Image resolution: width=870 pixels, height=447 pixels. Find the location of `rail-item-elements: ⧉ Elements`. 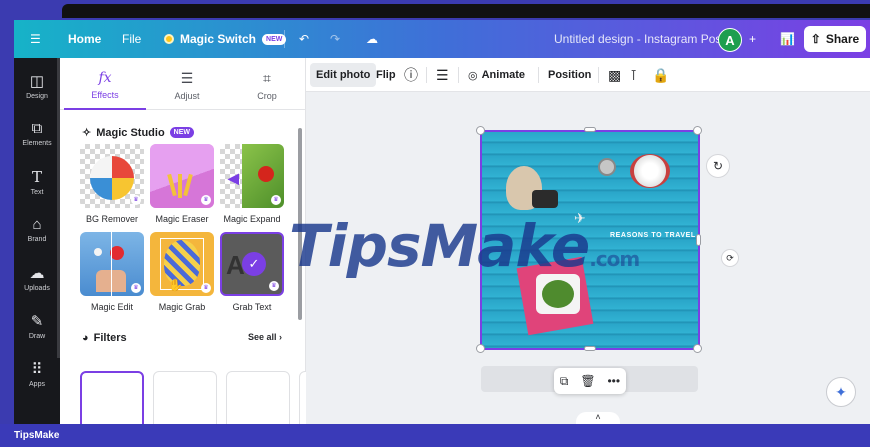

rail-item-elements: ⧉ Elements is located at coordinates (37, 133).